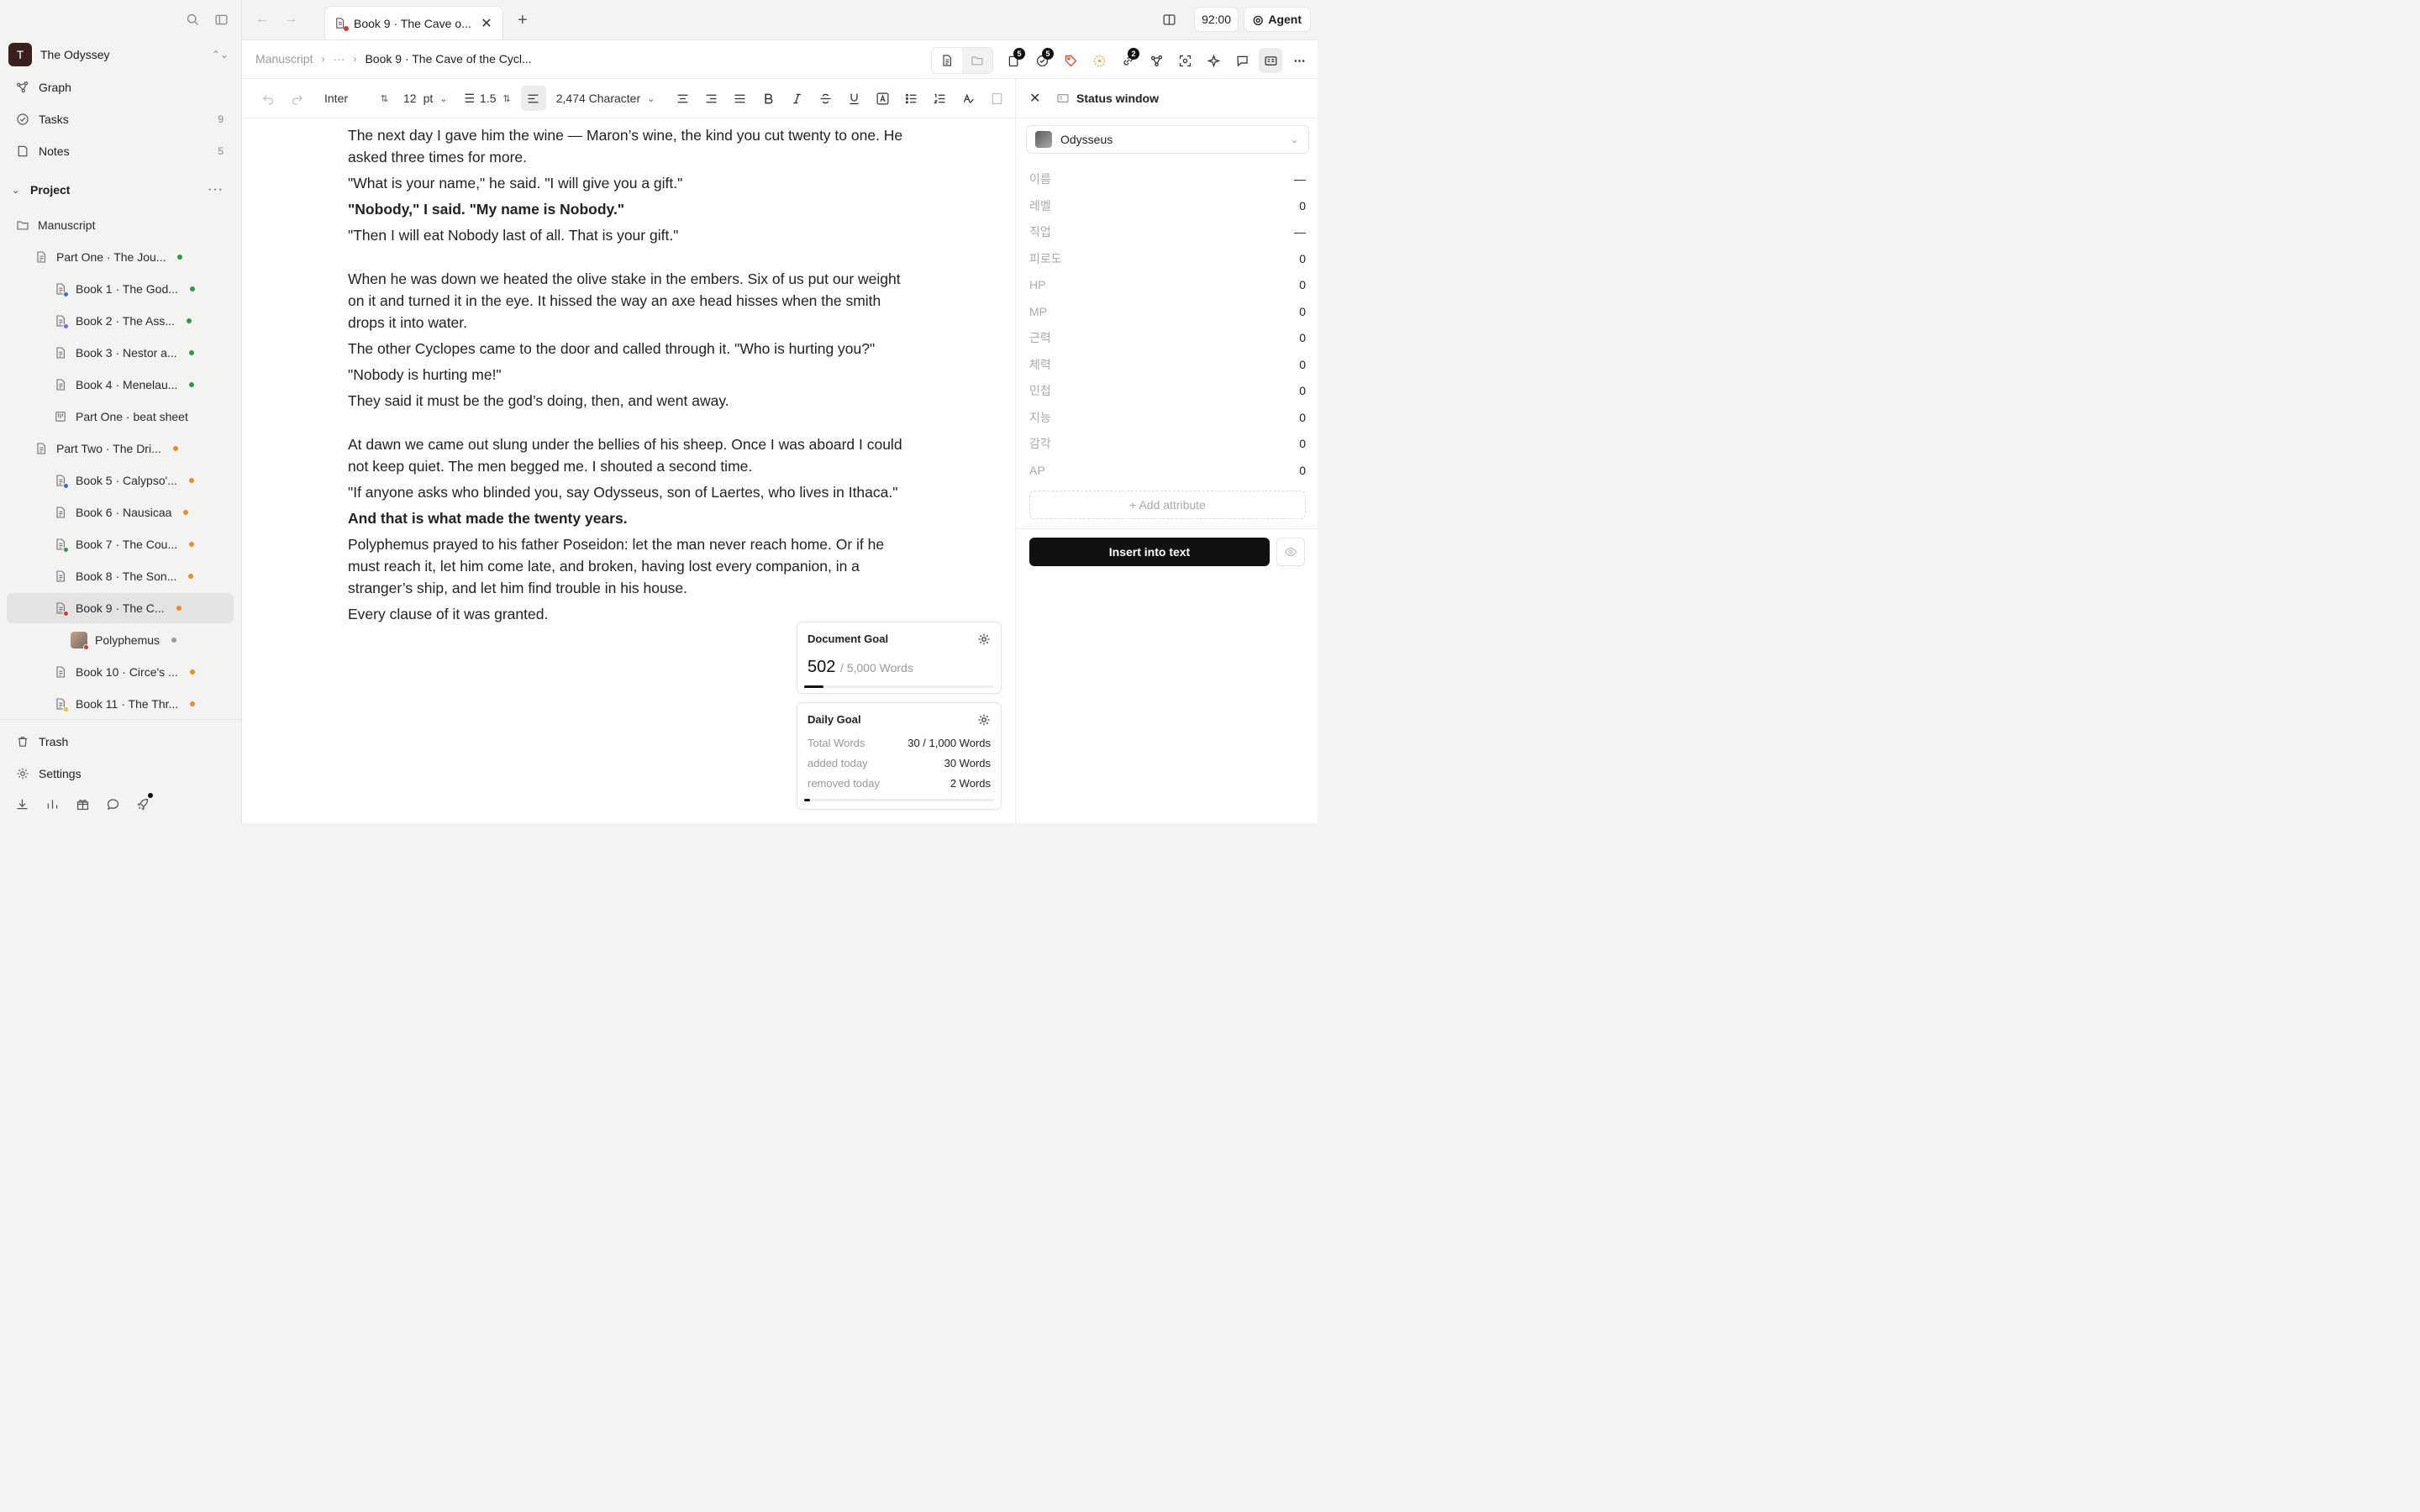  Describe the element at coordinates (633, 209) in the screenshot. I see `paragraph: "Nobody," I said. "My name is Nobody."` at that location.